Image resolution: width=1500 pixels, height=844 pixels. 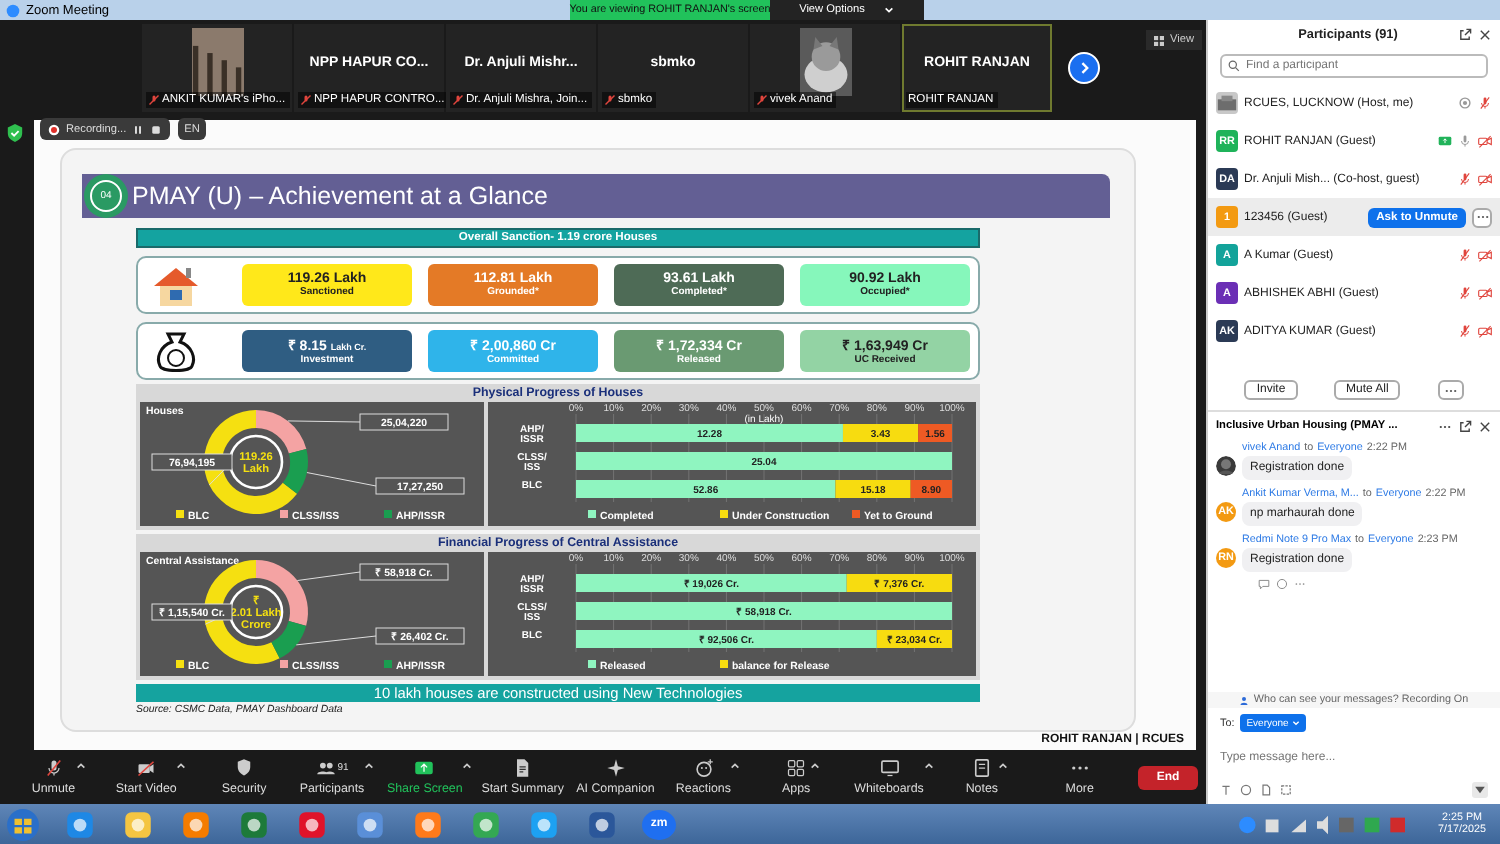 What do you see at coordinates (424, 768) in the screenshot?
I see `share-screen-icon` at bounding box center [424, 768].